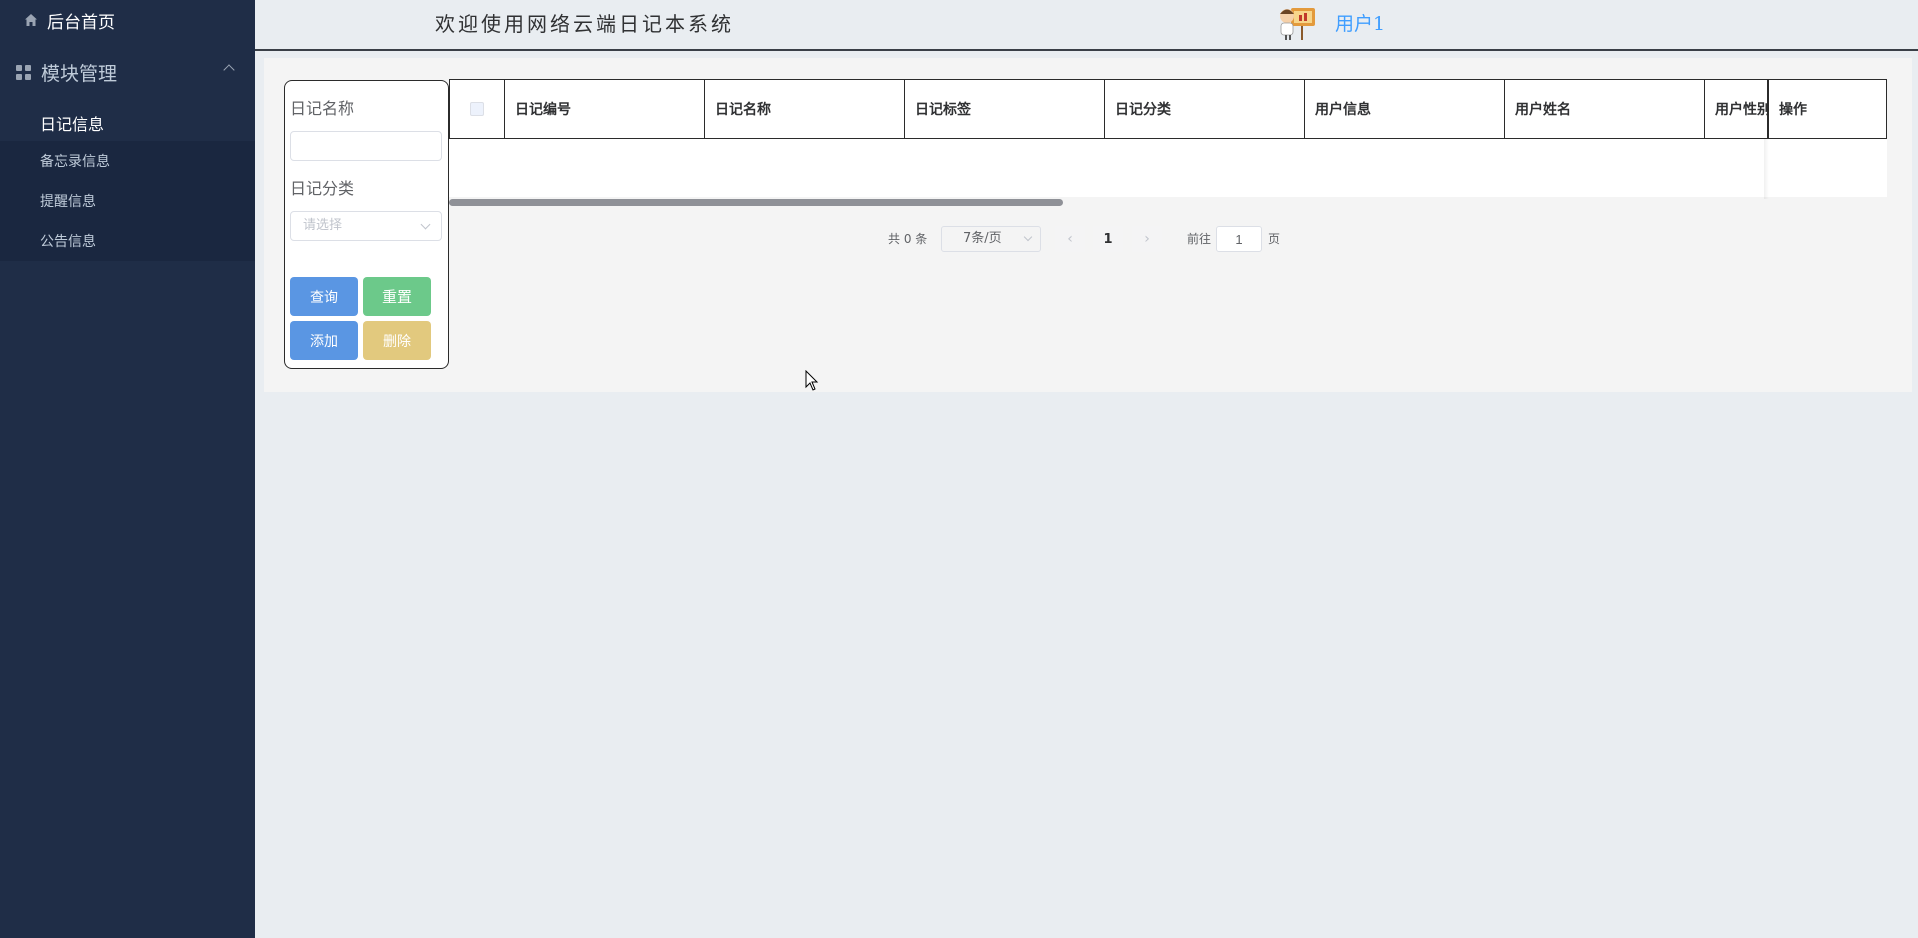 The height and width of the screenshot is (938, 1918). What do you see at coordinates (324, 296) in the screenshot?
I see `query-button: 查询` at bounding box center [324, 296].